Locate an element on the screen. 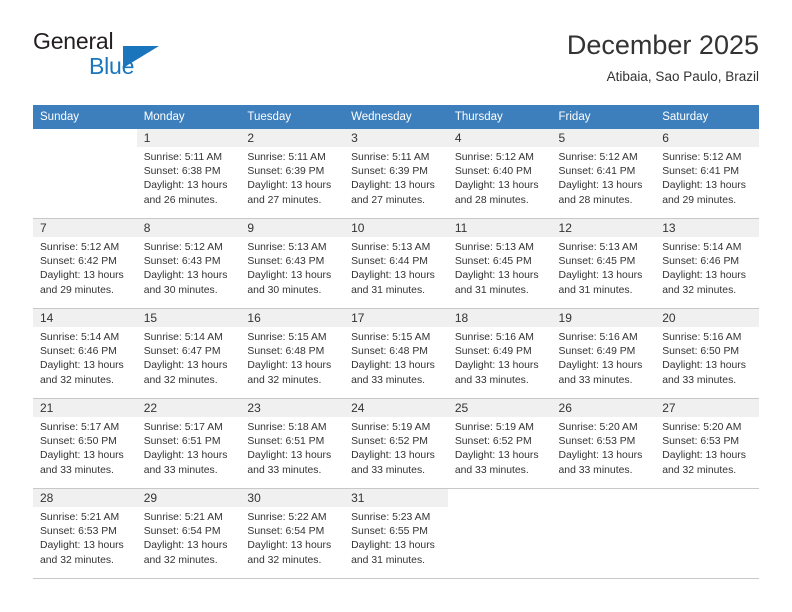  column-header-saturday: Saturday is located at coordinates (707, 117).